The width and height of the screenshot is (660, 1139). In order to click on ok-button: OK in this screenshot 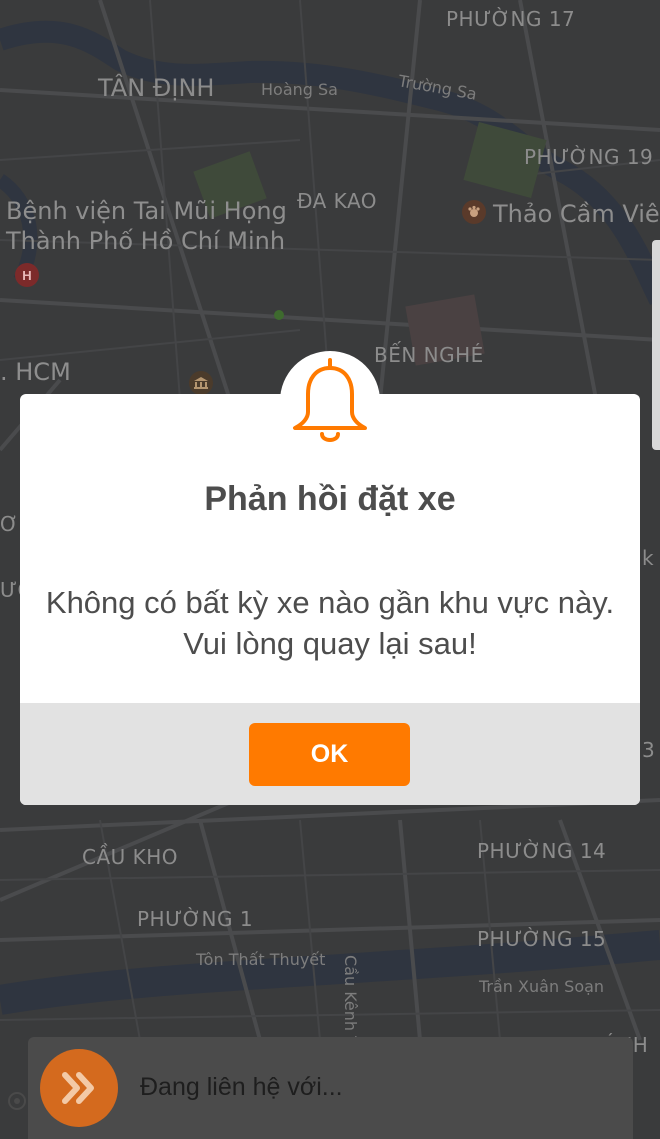, I will do `click(329, 754)`.